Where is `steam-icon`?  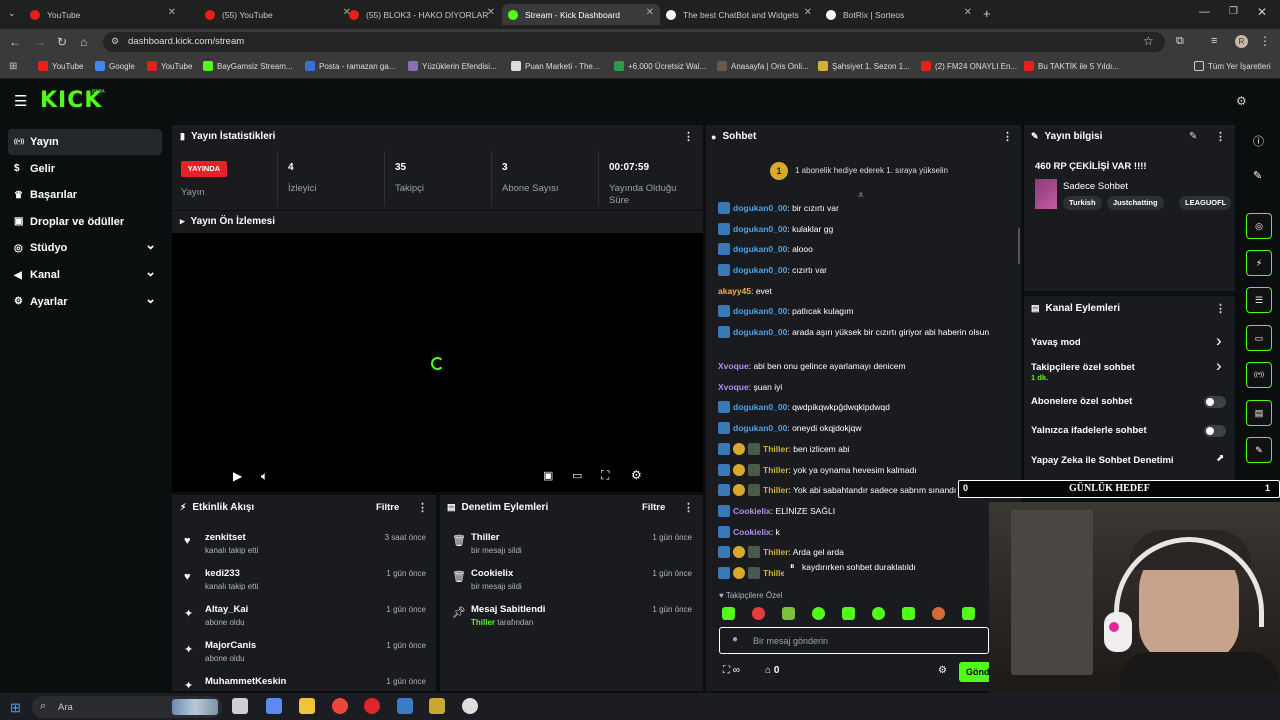
steam-icon is located at coordinates (405, 706).